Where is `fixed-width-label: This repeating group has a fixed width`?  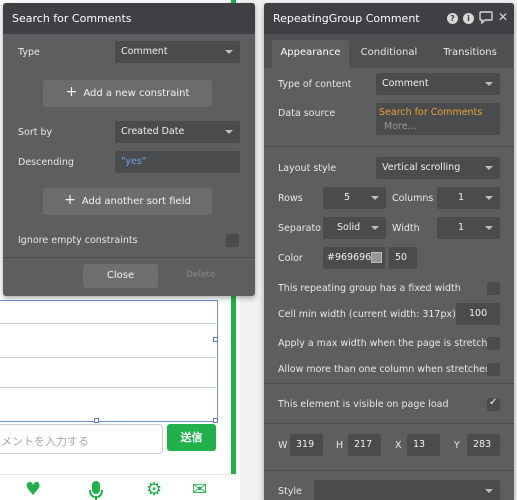
fixed-width-label: This repeating group has a fixed width is located at coordinates (369, 288).